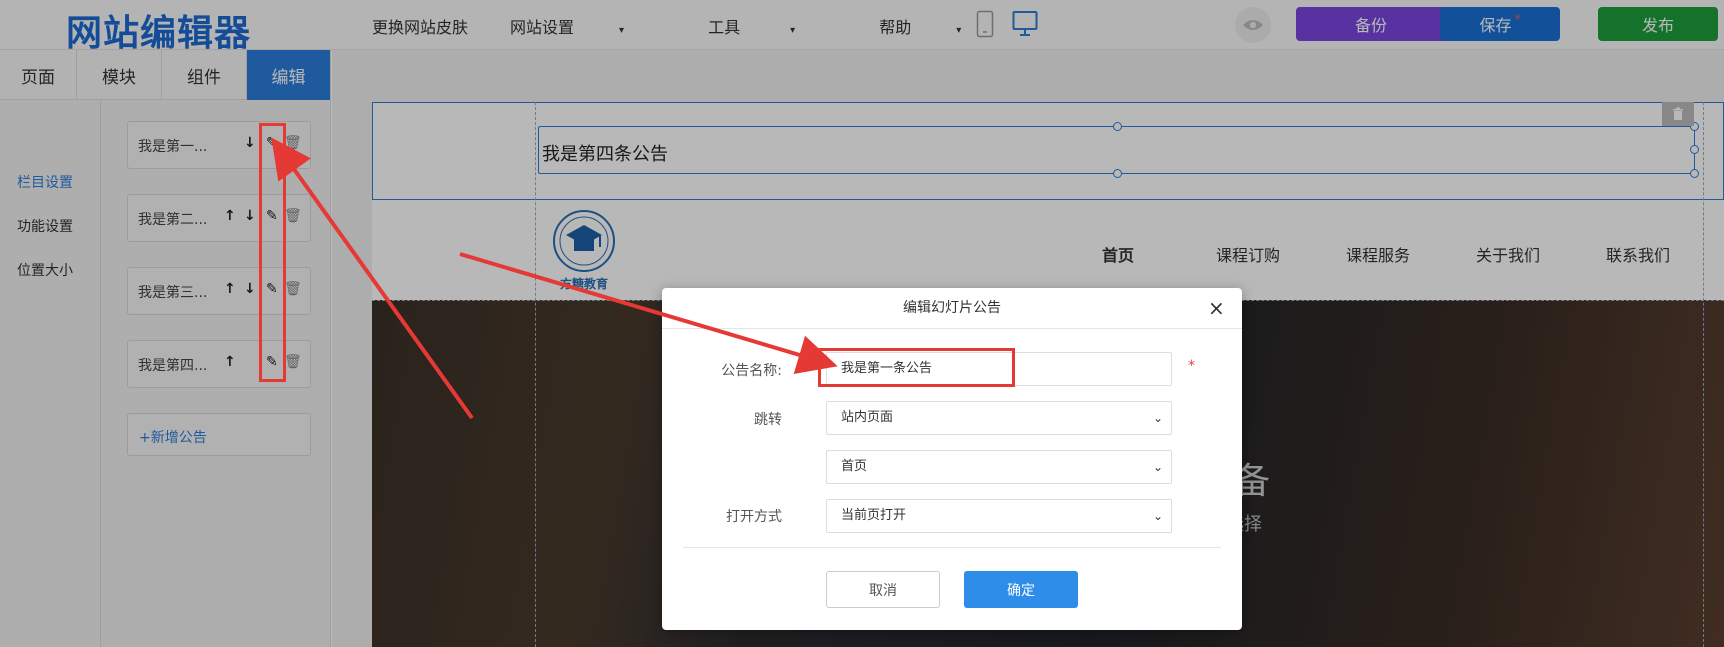 This screenshot has width=1724, height=647. Describe the element at coordinates (554, 278) in the screenshot. I see `annotation-arrows` at that location.